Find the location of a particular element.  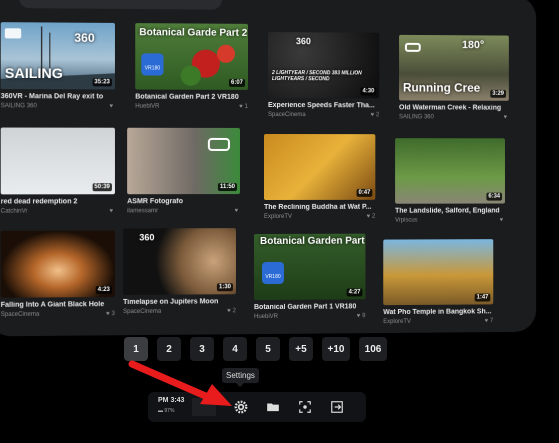

channel-name: CatchinVr is located at coordinates (14, 211).